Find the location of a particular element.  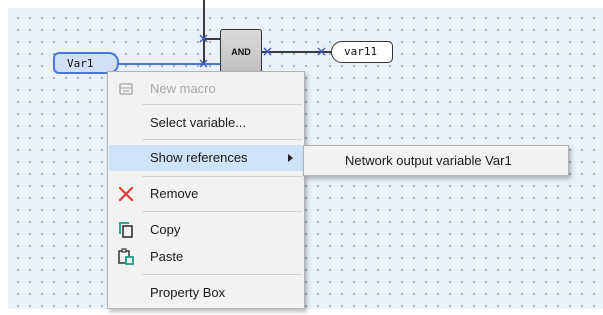

menu-item-copy: Copy is located at coordinates (206, 230).